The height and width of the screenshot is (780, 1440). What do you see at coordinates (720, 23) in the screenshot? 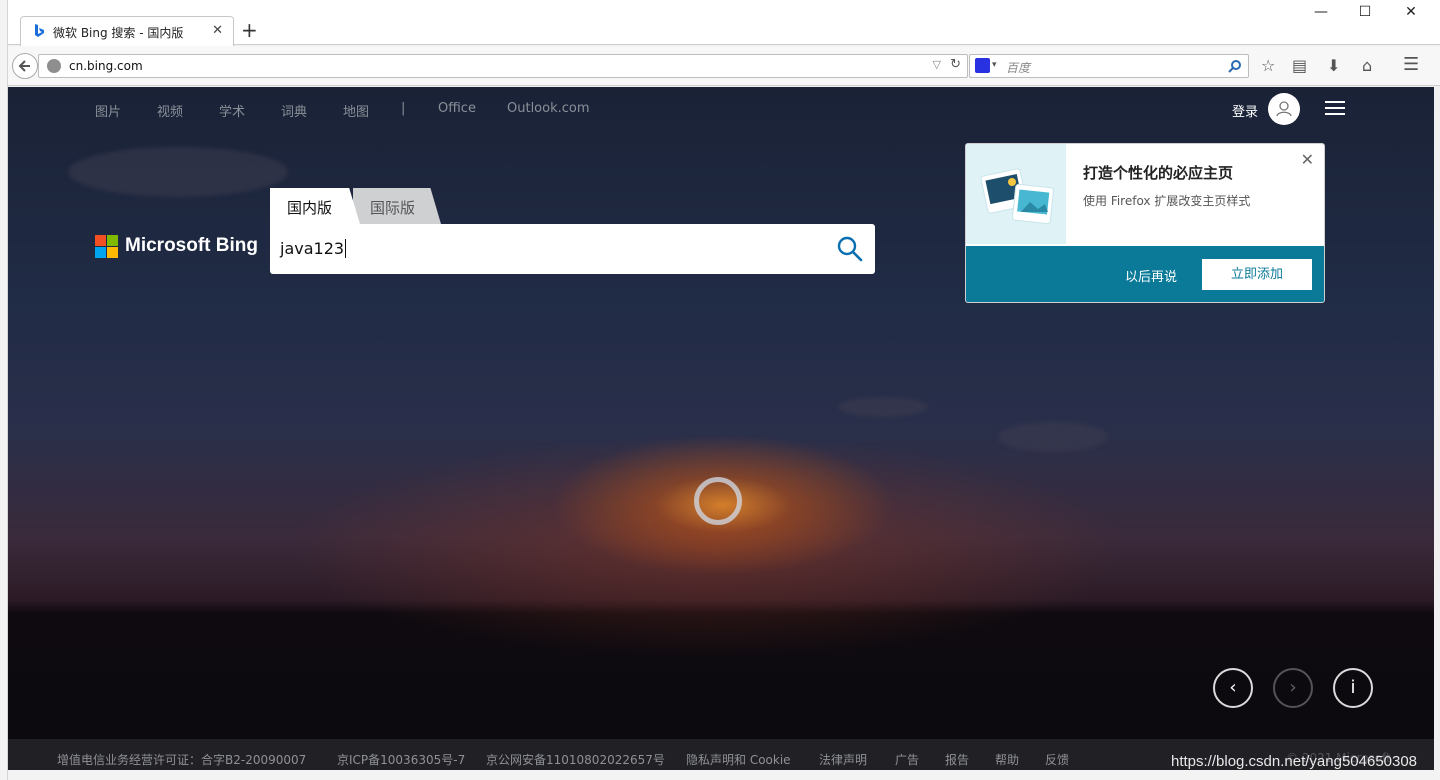
I see `tab-bar: 微软 Bing 搜索 - 国内版 ✕ + — ☐ ✕` at bounding box center [720, 23].